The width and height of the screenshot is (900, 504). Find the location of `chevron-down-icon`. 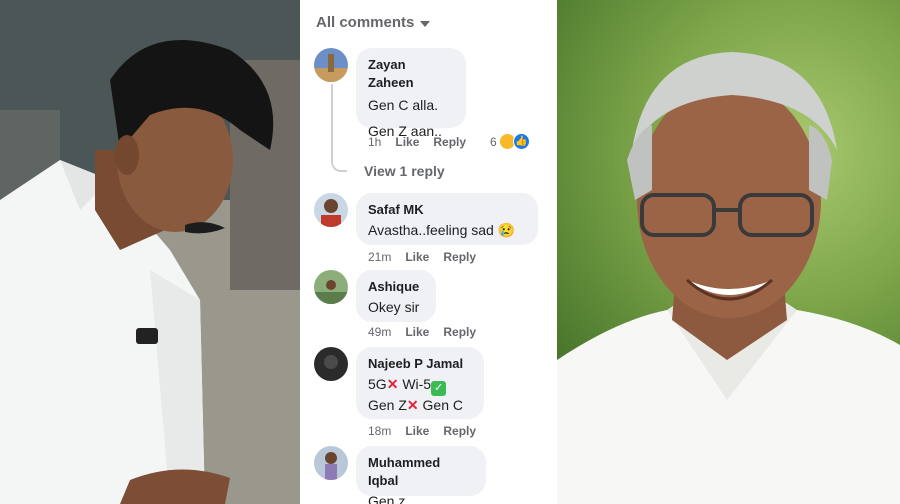

chevron-down-icon is located at coordinates (425, 24).